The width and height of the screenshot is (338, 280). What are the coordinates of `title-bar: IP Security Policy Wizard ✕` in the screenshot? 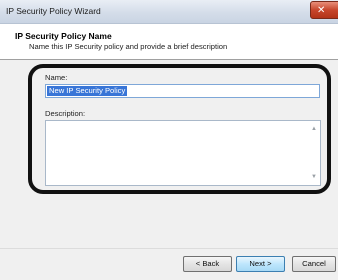 It's located at (169, 12).